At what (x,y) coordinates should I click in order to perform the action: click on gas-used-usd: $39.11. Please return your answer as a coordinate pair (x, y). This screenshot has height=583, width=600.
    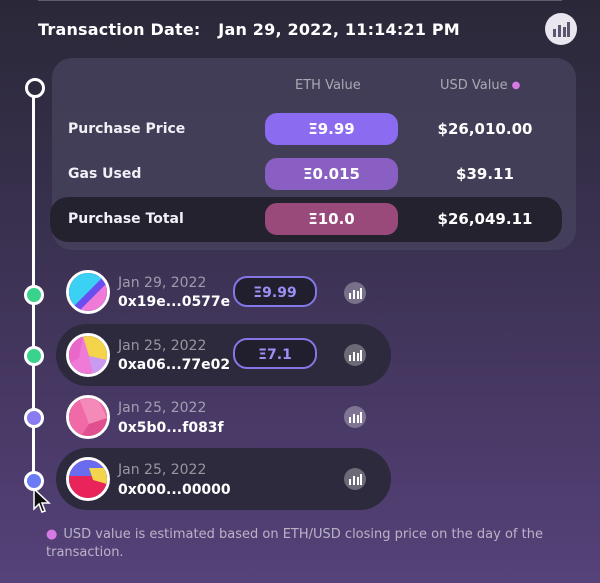
    Looking at the image, I should click on (485, 174).